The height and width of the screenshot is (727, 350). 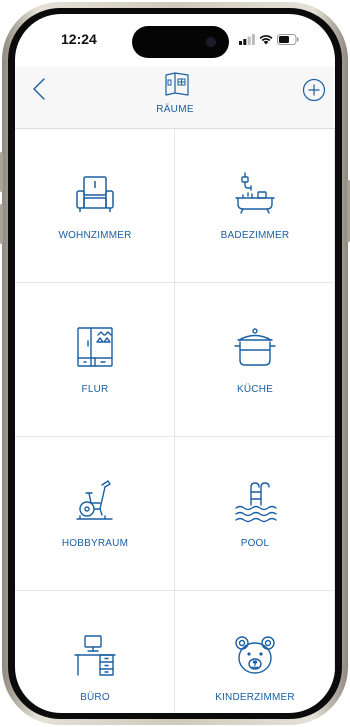 What do you see at coordinates (180, 42) in the screenshot?
I see `dynamic-island` at bounding box center [180, 42].